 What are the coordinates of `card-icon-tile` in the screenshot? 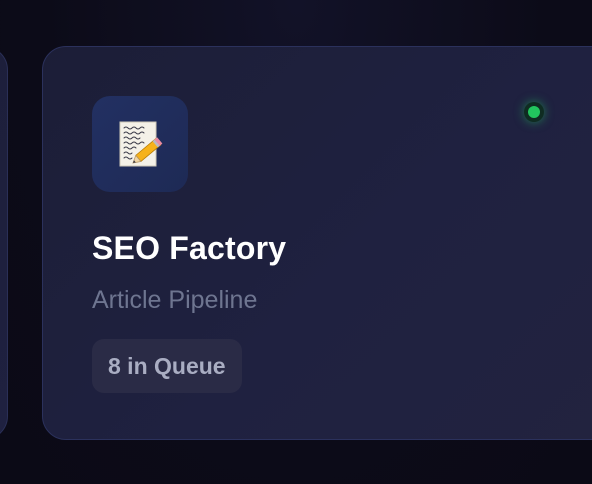 It's located at (140, 144).